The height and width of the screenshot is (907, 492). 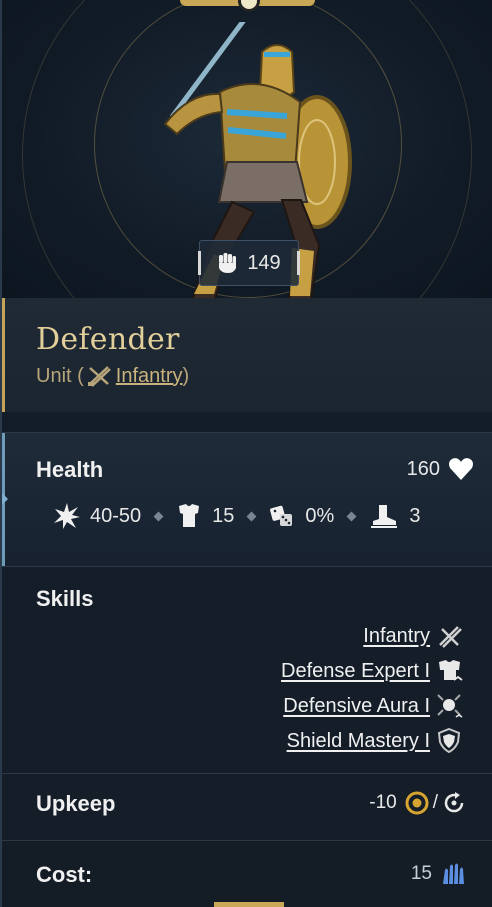 What do you see at coordinates (186, 375) in the screenshot?
I see `unit-type-suffix: )` at bounding box center [186, 375].